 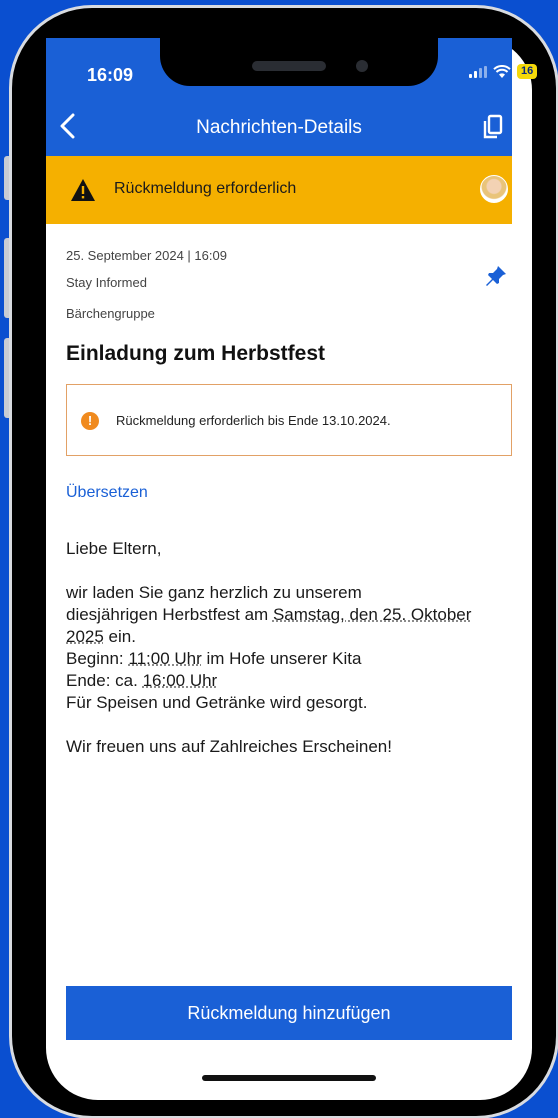 I want to click on body-line: wir laden Sie ganz herzlich zu unserem, so click(x=214, y=592).